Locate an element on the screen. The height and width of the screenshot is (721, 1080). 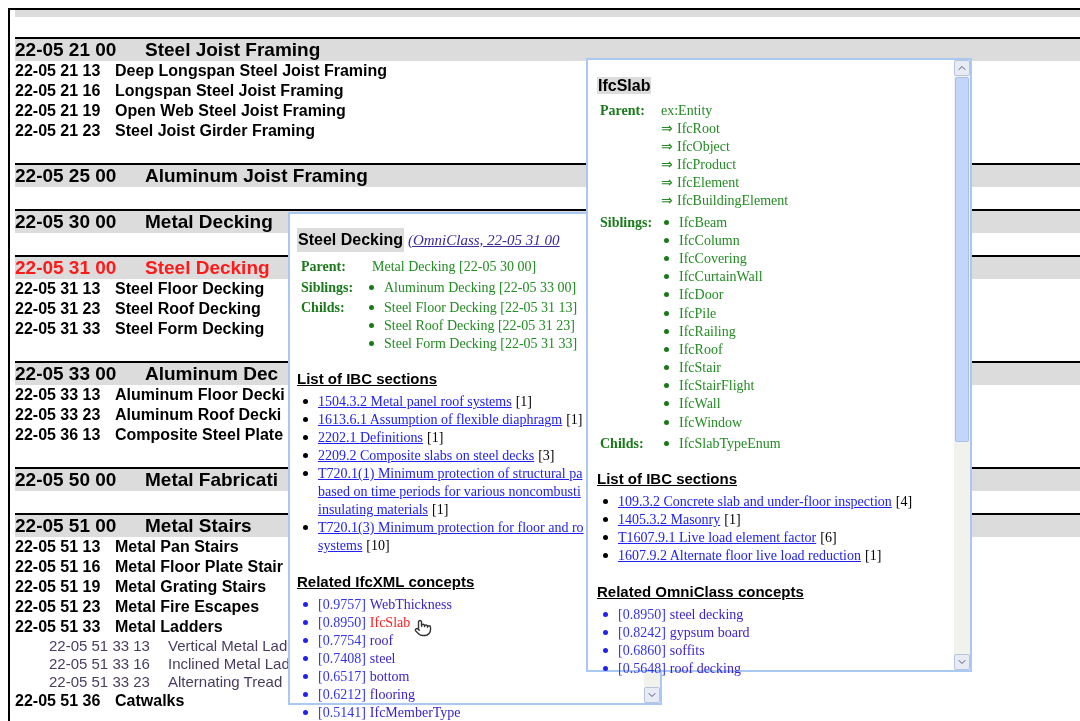
scroll-up-button is located at coordinates (962, 68).